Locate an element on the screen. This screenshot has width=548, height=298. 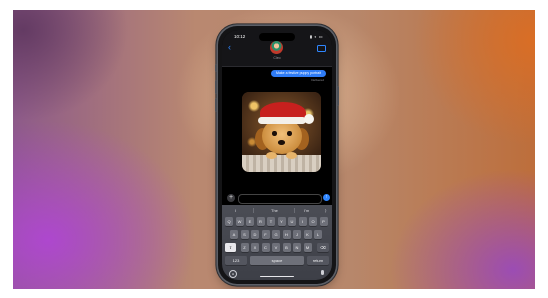
puppy-right-paw is located at coordinates (291, 155).